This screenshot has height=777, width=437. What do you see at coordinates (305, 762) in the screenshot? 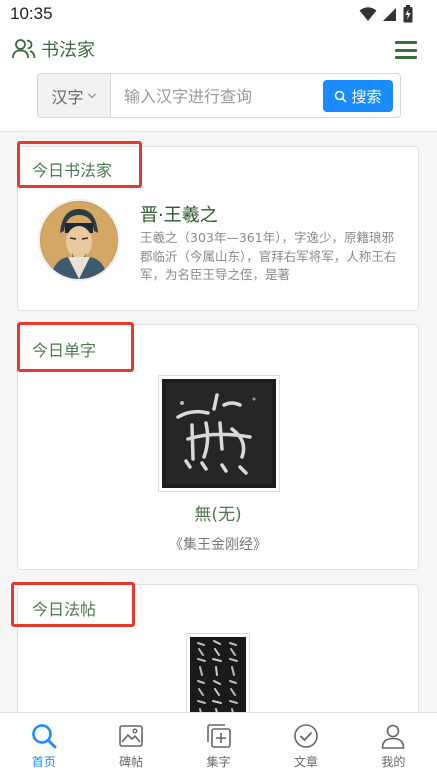
I see `nav-label: 文章` at bounding box center [305, 762].